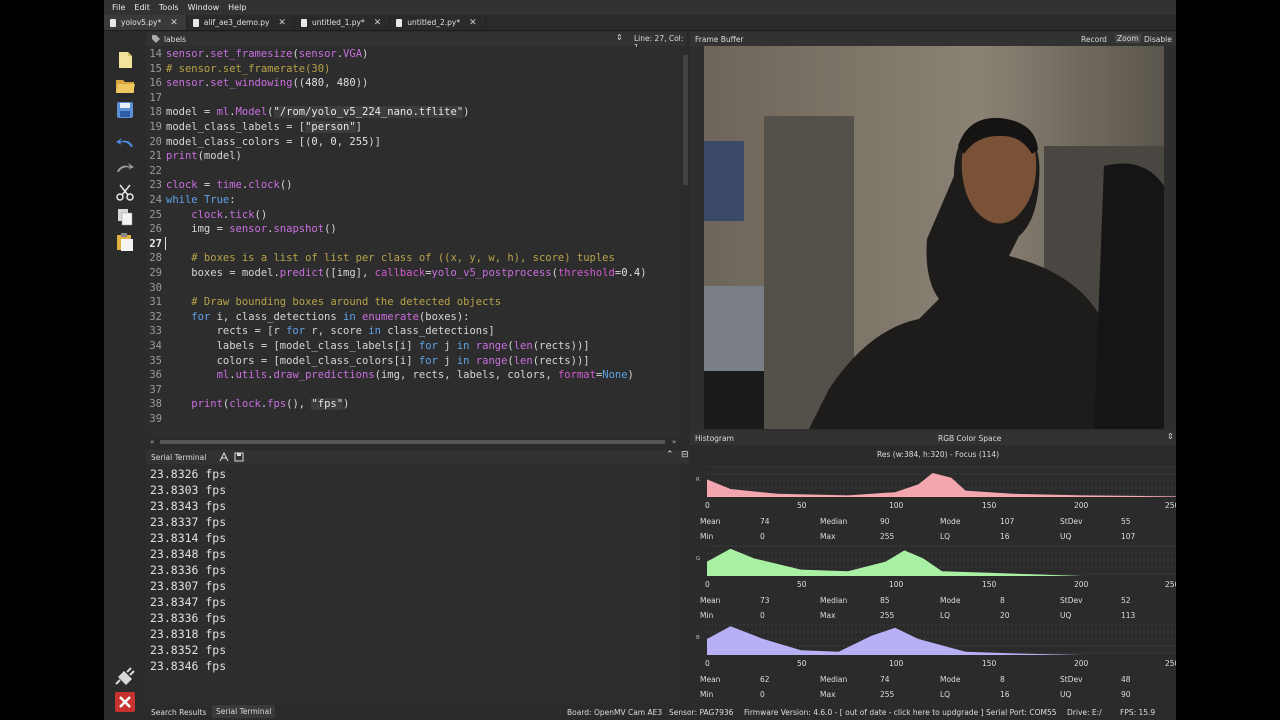  I want to click on scissors-icon, so click(125, 192).